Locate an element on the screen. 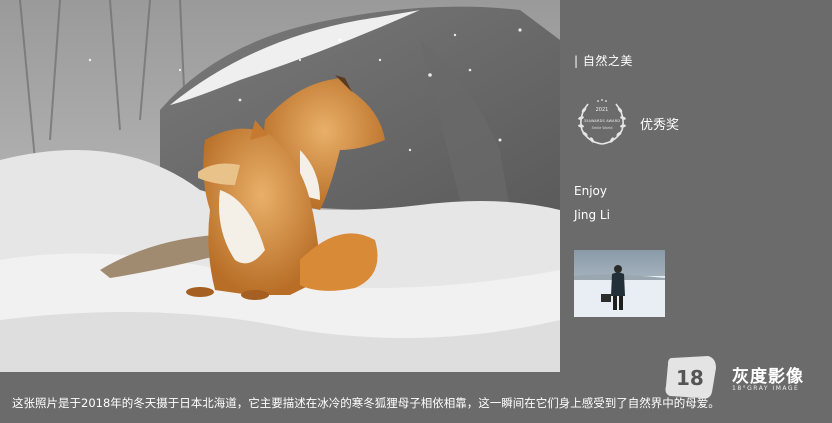 The height and width of the screenshot is (423, 832). watermark-subtitle: 18°GRAY IMAGE is located at coordinates (766, 388).